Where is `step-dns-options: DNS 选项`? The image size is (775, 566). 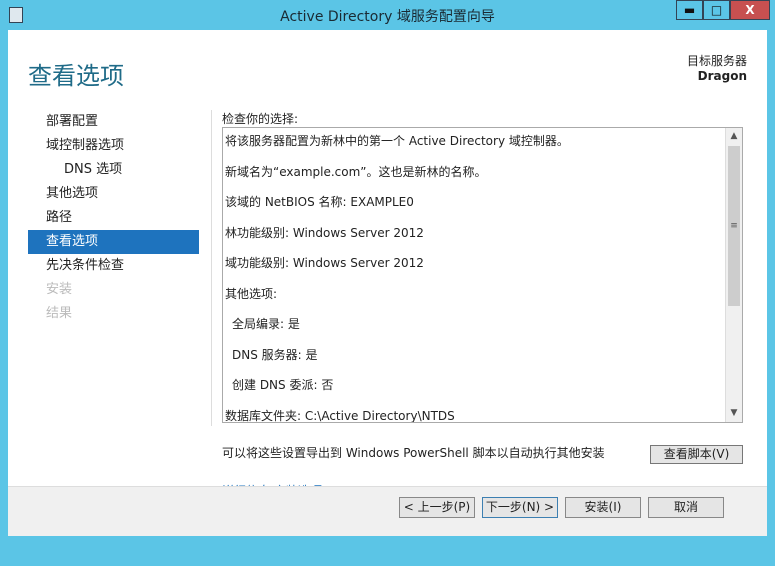
step-dns-options: DNS 选项 is located at coordinates (113, 170).